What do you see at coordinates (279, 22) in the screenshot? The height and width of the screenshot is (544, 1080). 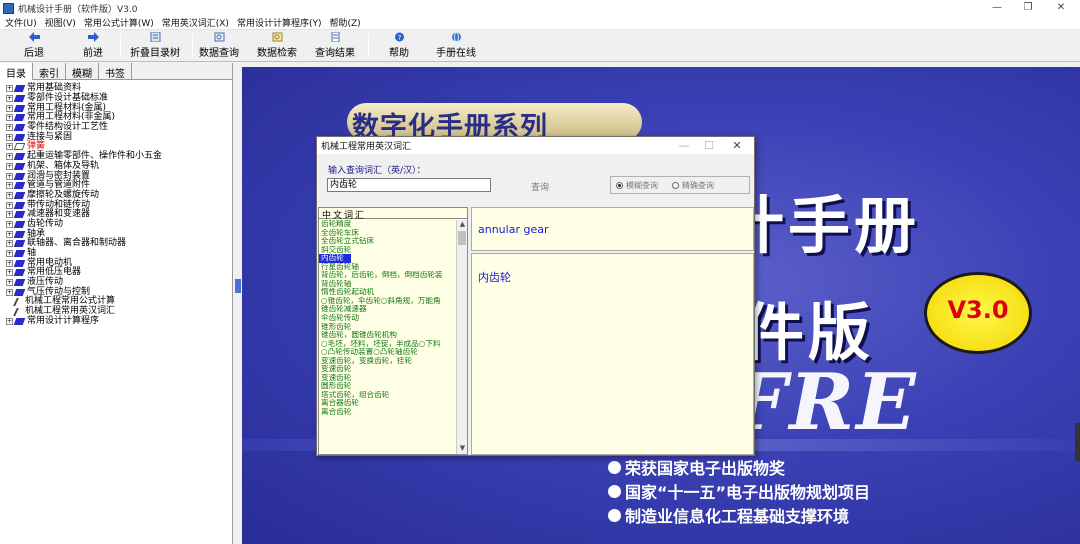 I see `menu-calc-programs: 常用设计计算程序(Y)` at bounding box center [279, 22].